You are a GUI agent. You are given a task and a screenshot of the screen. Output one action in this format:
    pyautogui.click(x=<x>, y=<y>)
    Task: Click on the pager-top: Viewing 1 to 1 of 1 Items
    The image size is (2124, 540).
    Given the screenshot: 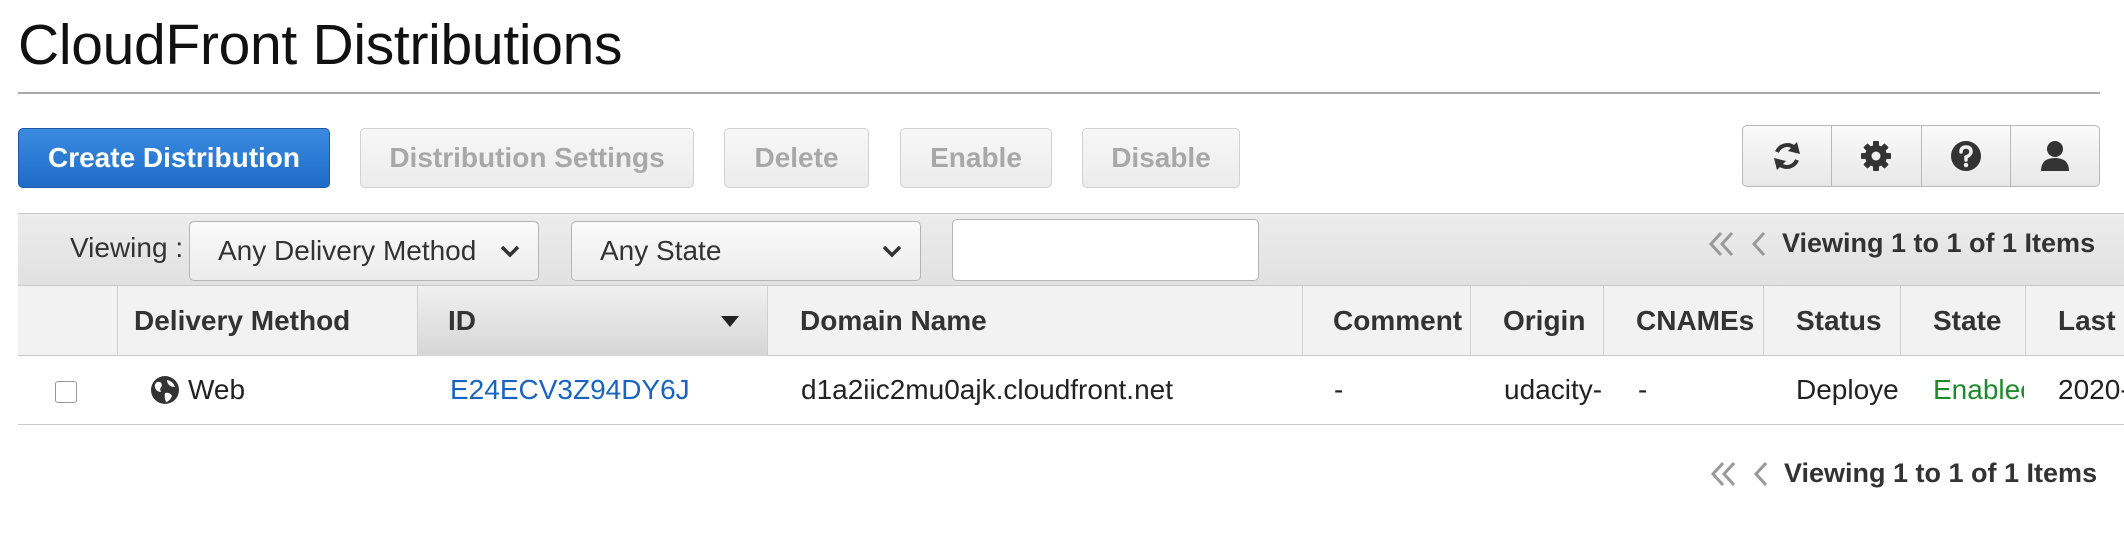 What is the action you would take?
    pyautogui.click(x=1901, y=243)
    